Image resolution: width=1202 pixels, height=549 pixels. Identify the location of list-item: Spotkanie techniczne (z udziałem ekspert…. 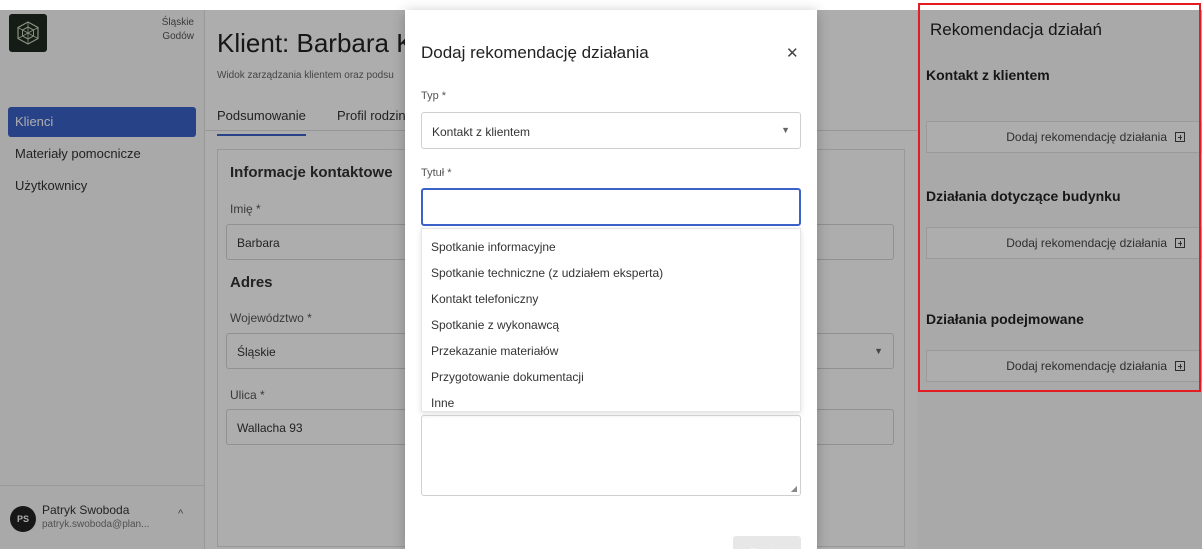
(611, 273).